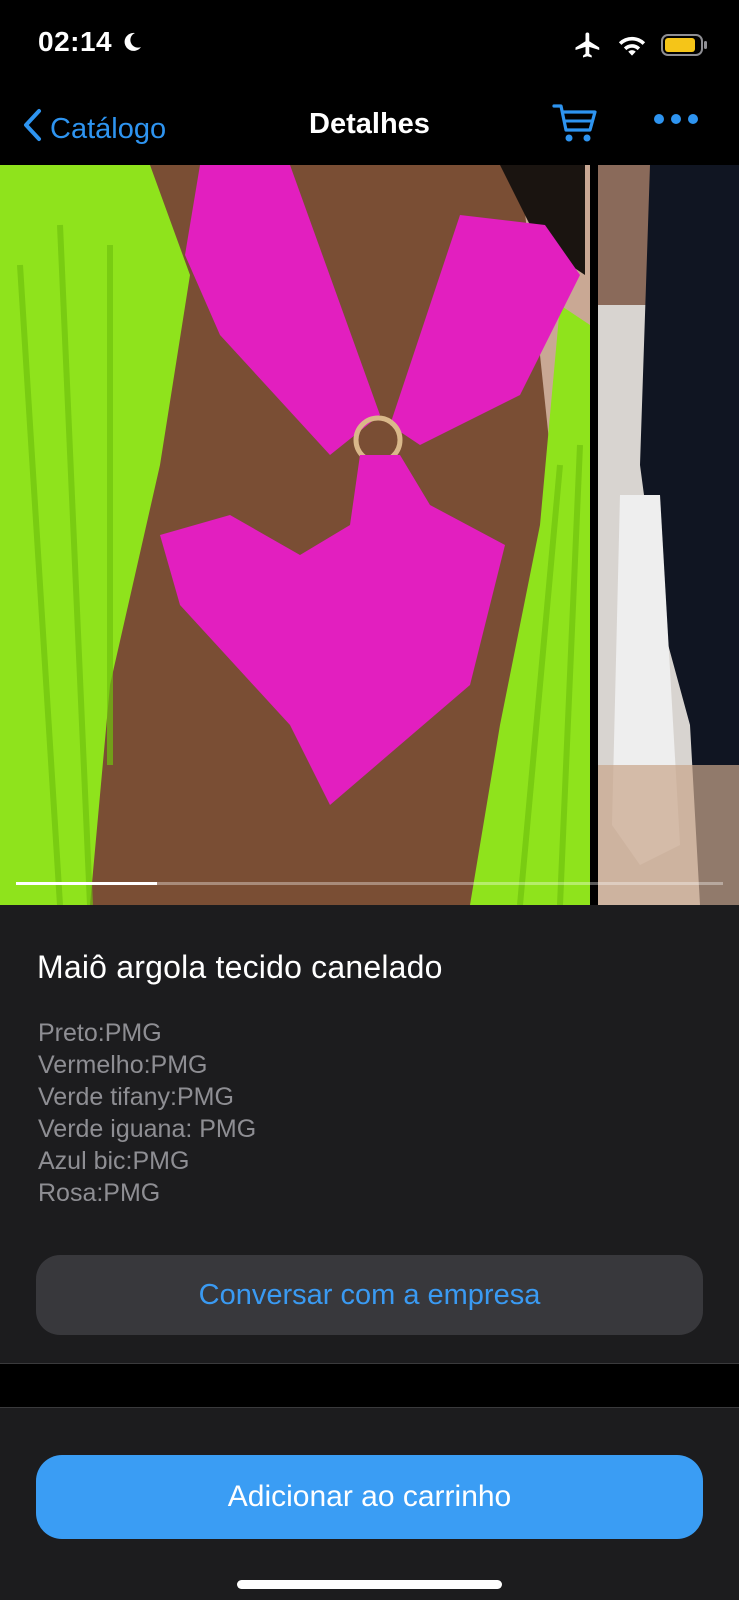 Image resolution: width=739 pixels, height=1600 pixels. Describe the element at coordinates (685, 47) in the screenshot. I see `battery-icon` at that location.